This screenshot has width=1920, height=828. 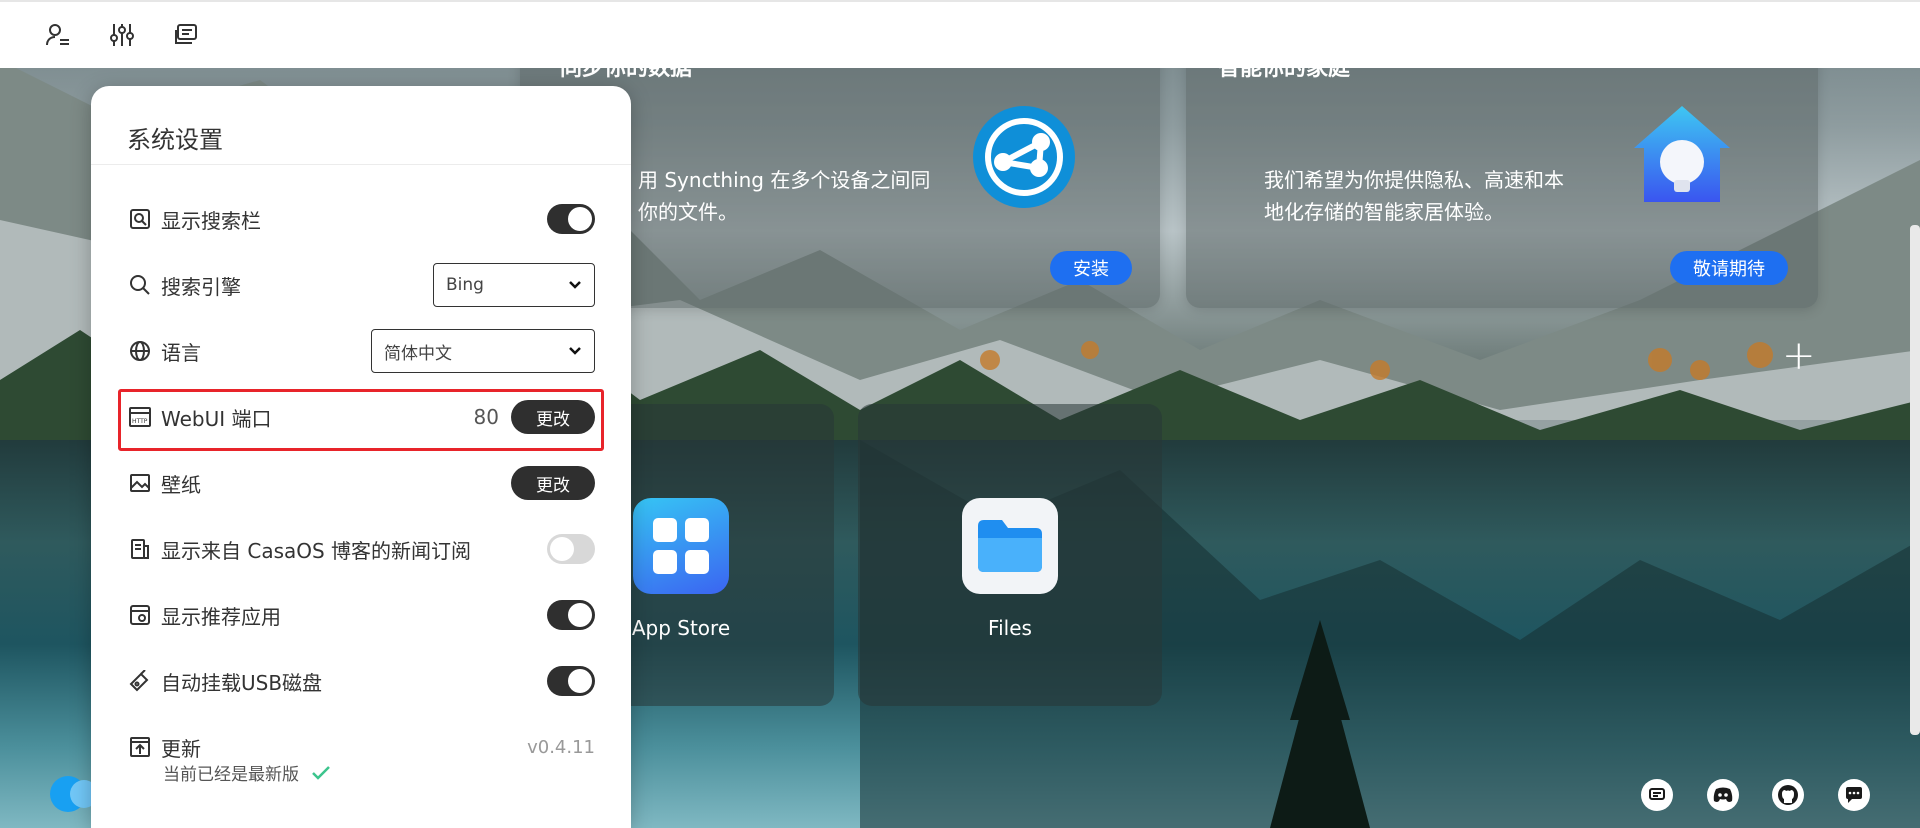 What do you see at coordinates (1915, 480) in the screenshot?
I see `page-scrollbar` at bounding box center [1915, 480].